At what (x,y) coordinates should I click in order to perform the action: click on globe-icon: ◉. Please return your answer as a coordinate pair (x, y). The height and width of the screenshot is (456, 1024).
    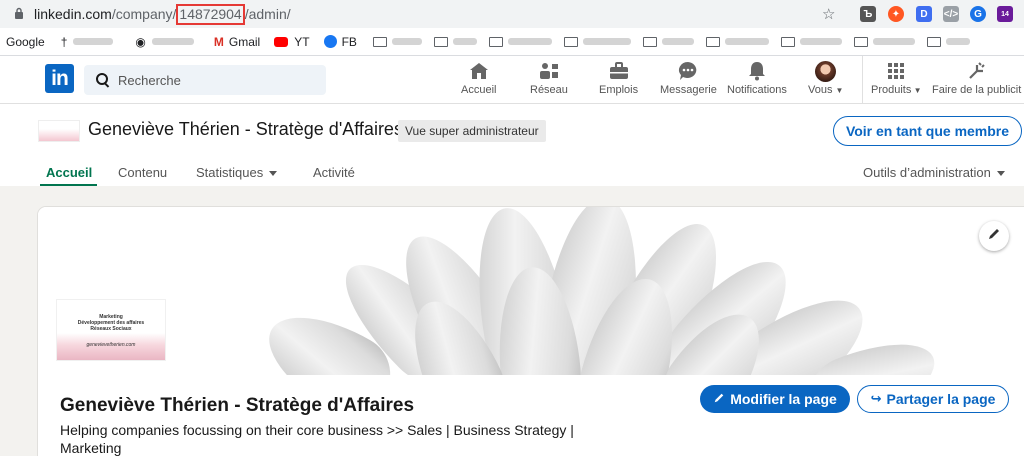
    Looking at the image, I should click on (140, 41).